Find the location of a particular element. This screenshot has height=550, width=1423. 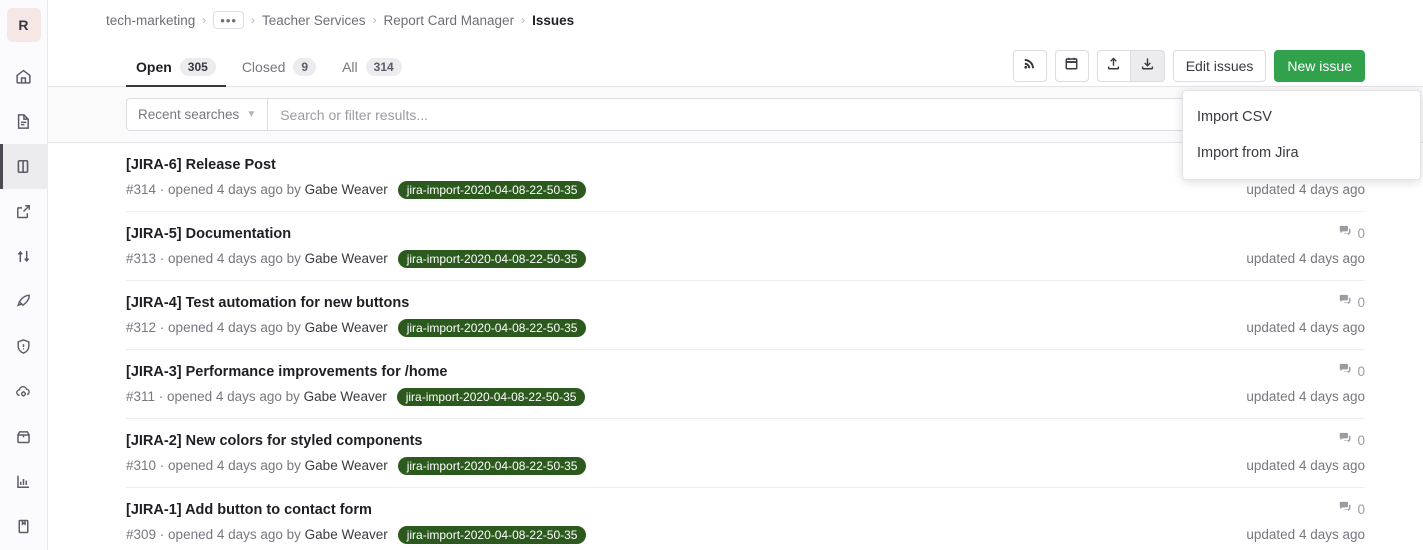

import-issues-button is located at coordinates (1147, 66).